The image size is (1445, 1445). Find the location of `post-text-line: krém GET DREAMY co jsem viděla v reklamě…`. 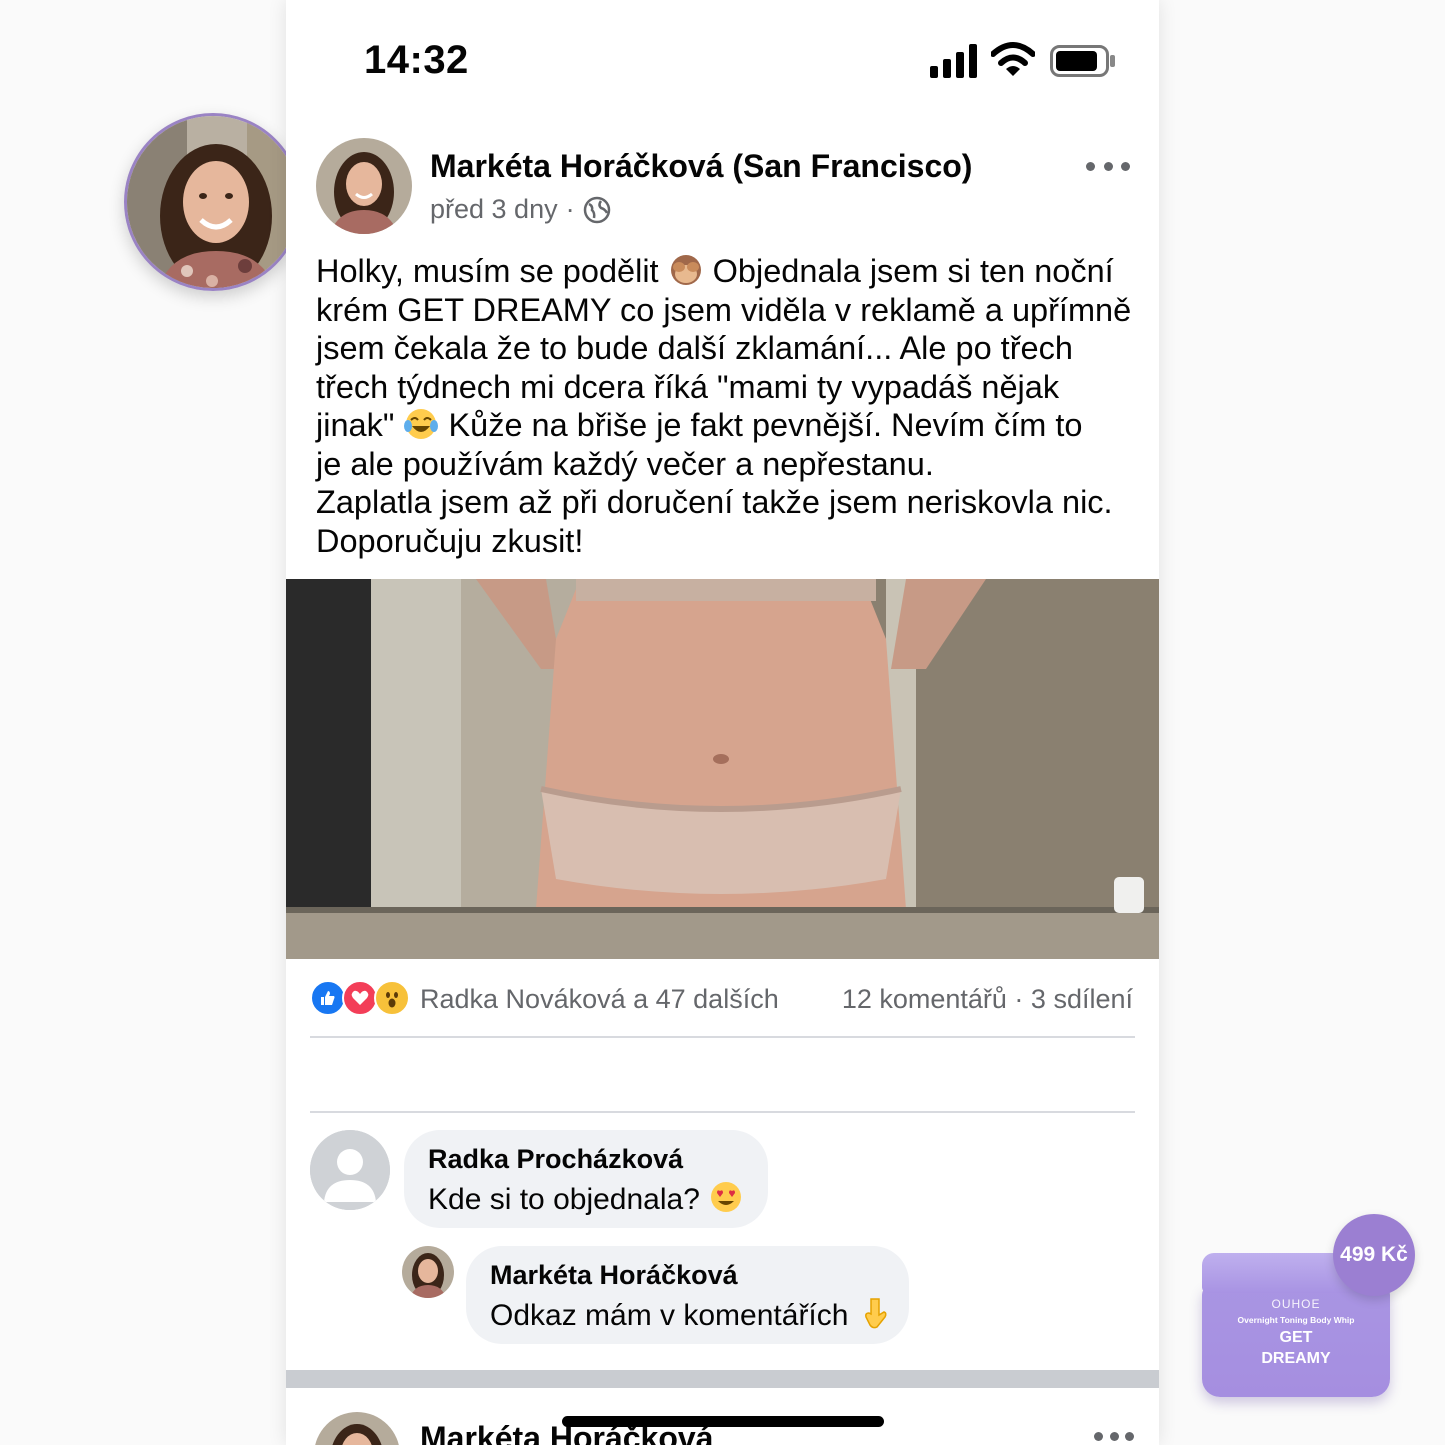

post-text-line: krém GET DREAMY co jsem viděla v reklamě… is located at coordinates (724, 309).